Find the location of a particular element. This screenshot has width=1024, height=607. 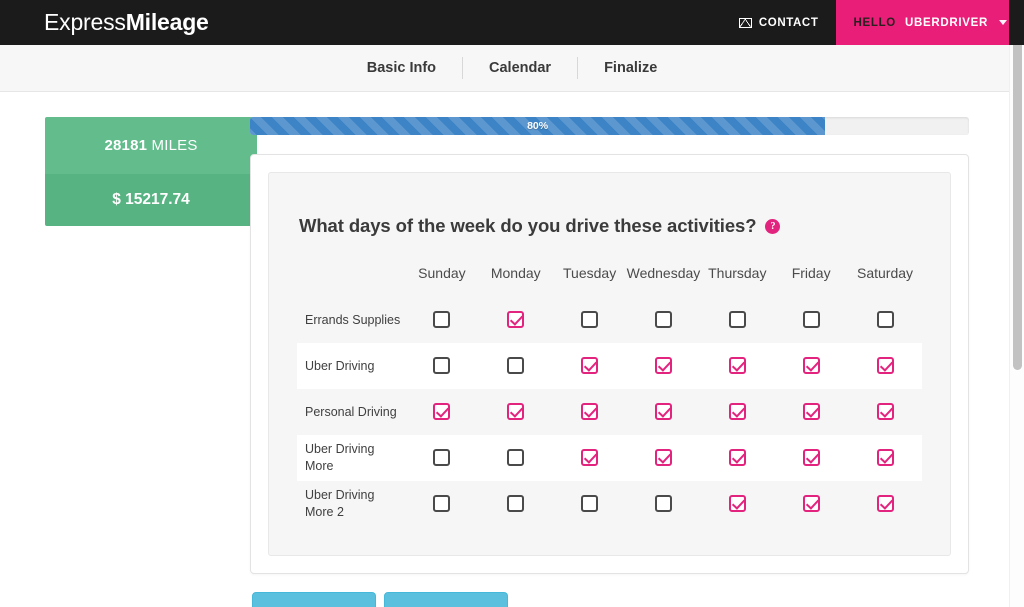

navbar-right-group: CONTACT HELLO UBERDRIVER is located at coordinates (872, 22).